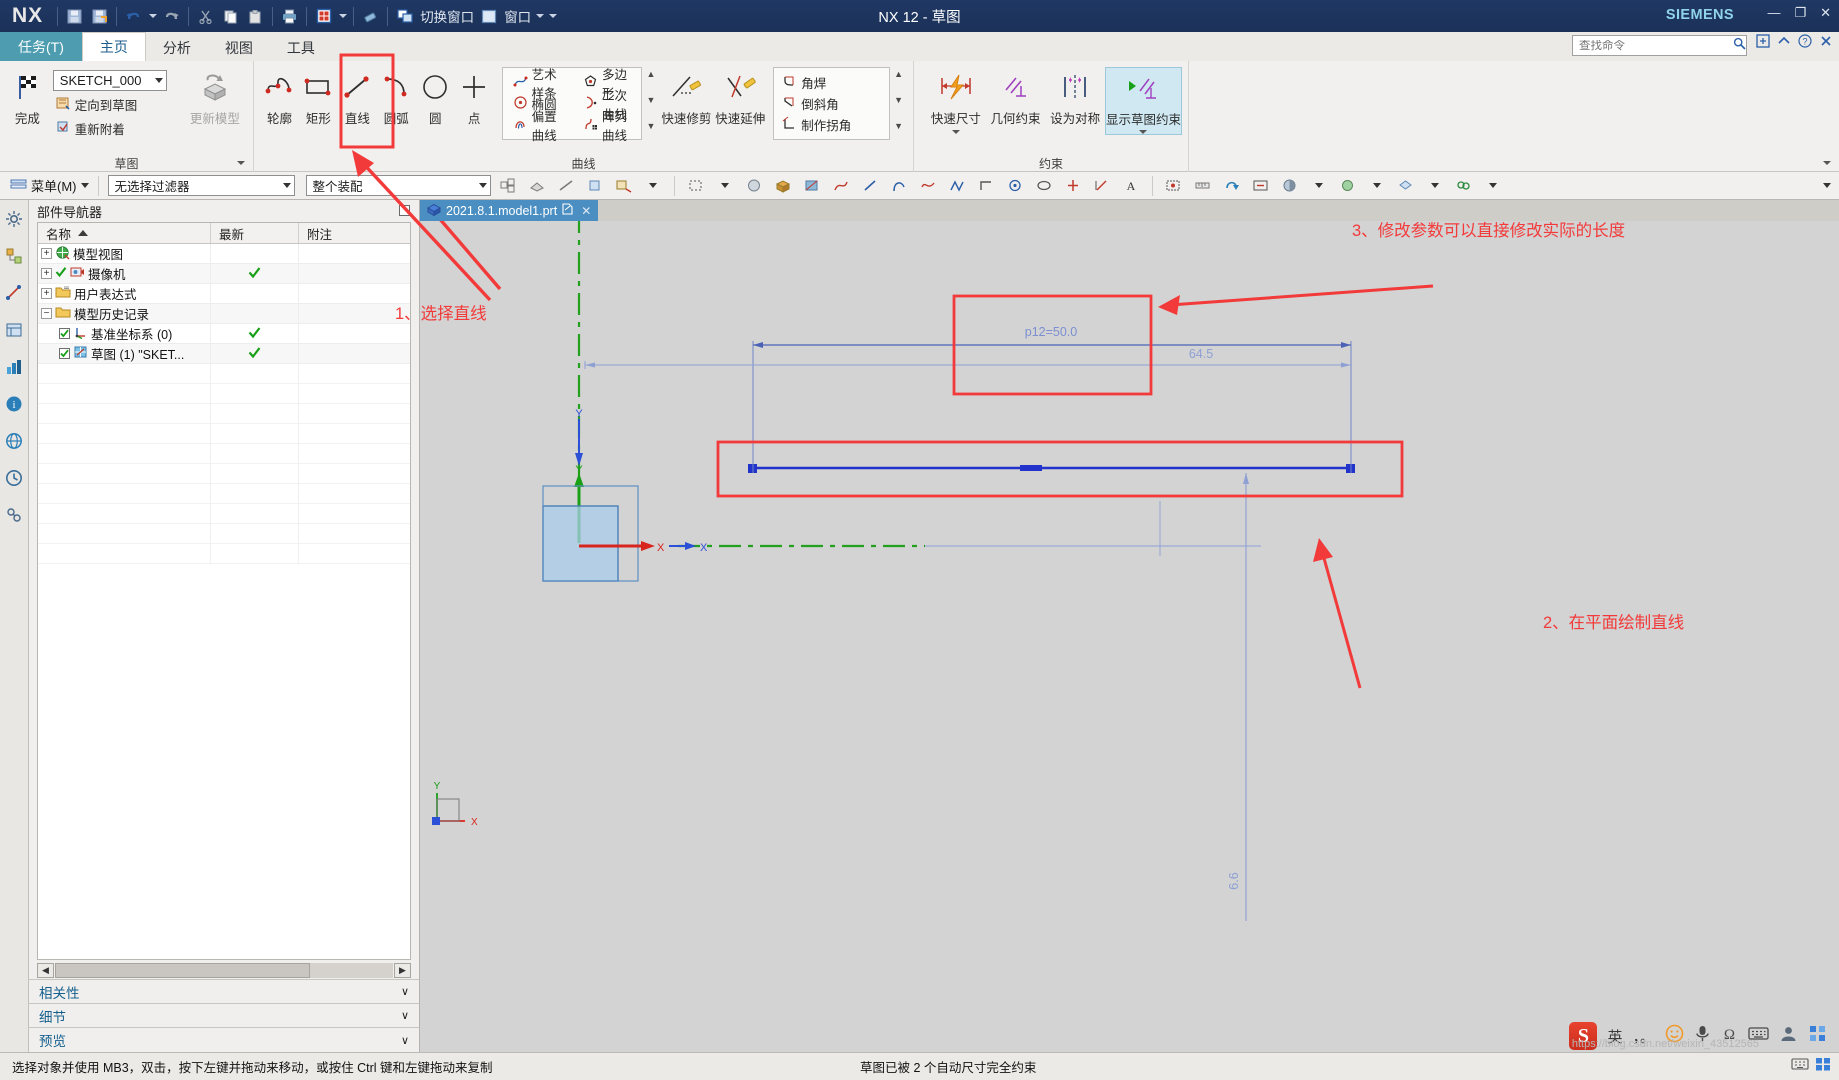 Image resolution: width=1839 pixels, height=1080 pixels. I want to click on geometric-constraint-button: 几何约束, so click(1016, 97).